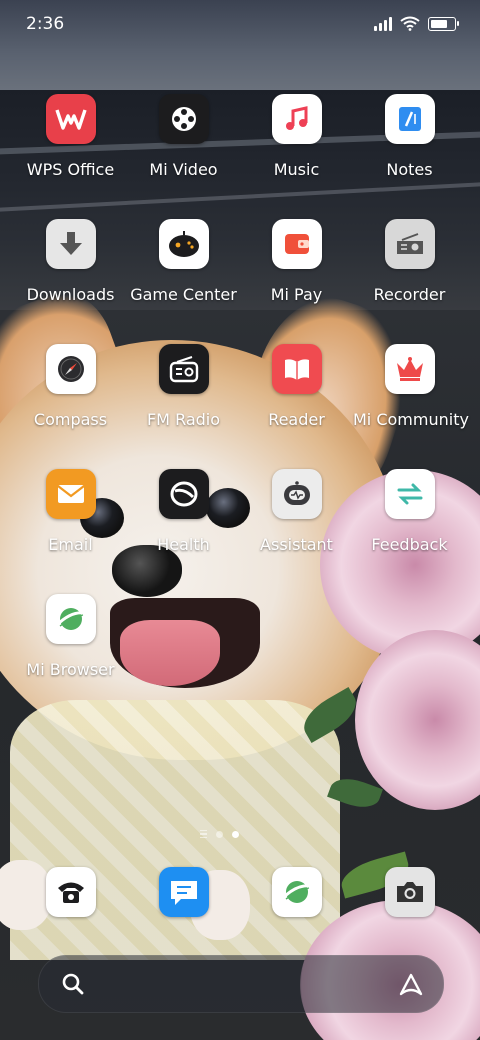 The image size is (480, 1040). I want to click on app-downloads: Downloads, so click(70, 261).